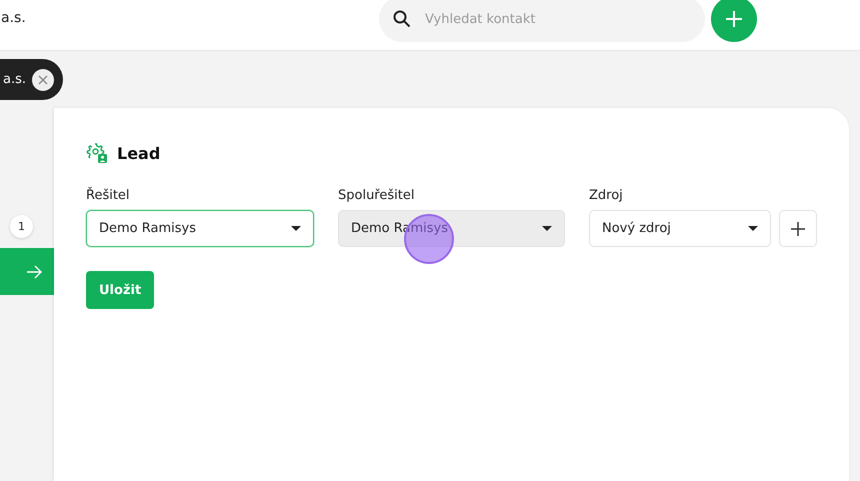  Describe the element at coordinates (680, 228) in the screenshot. I see `select-field: Nový zdroj` at that location.